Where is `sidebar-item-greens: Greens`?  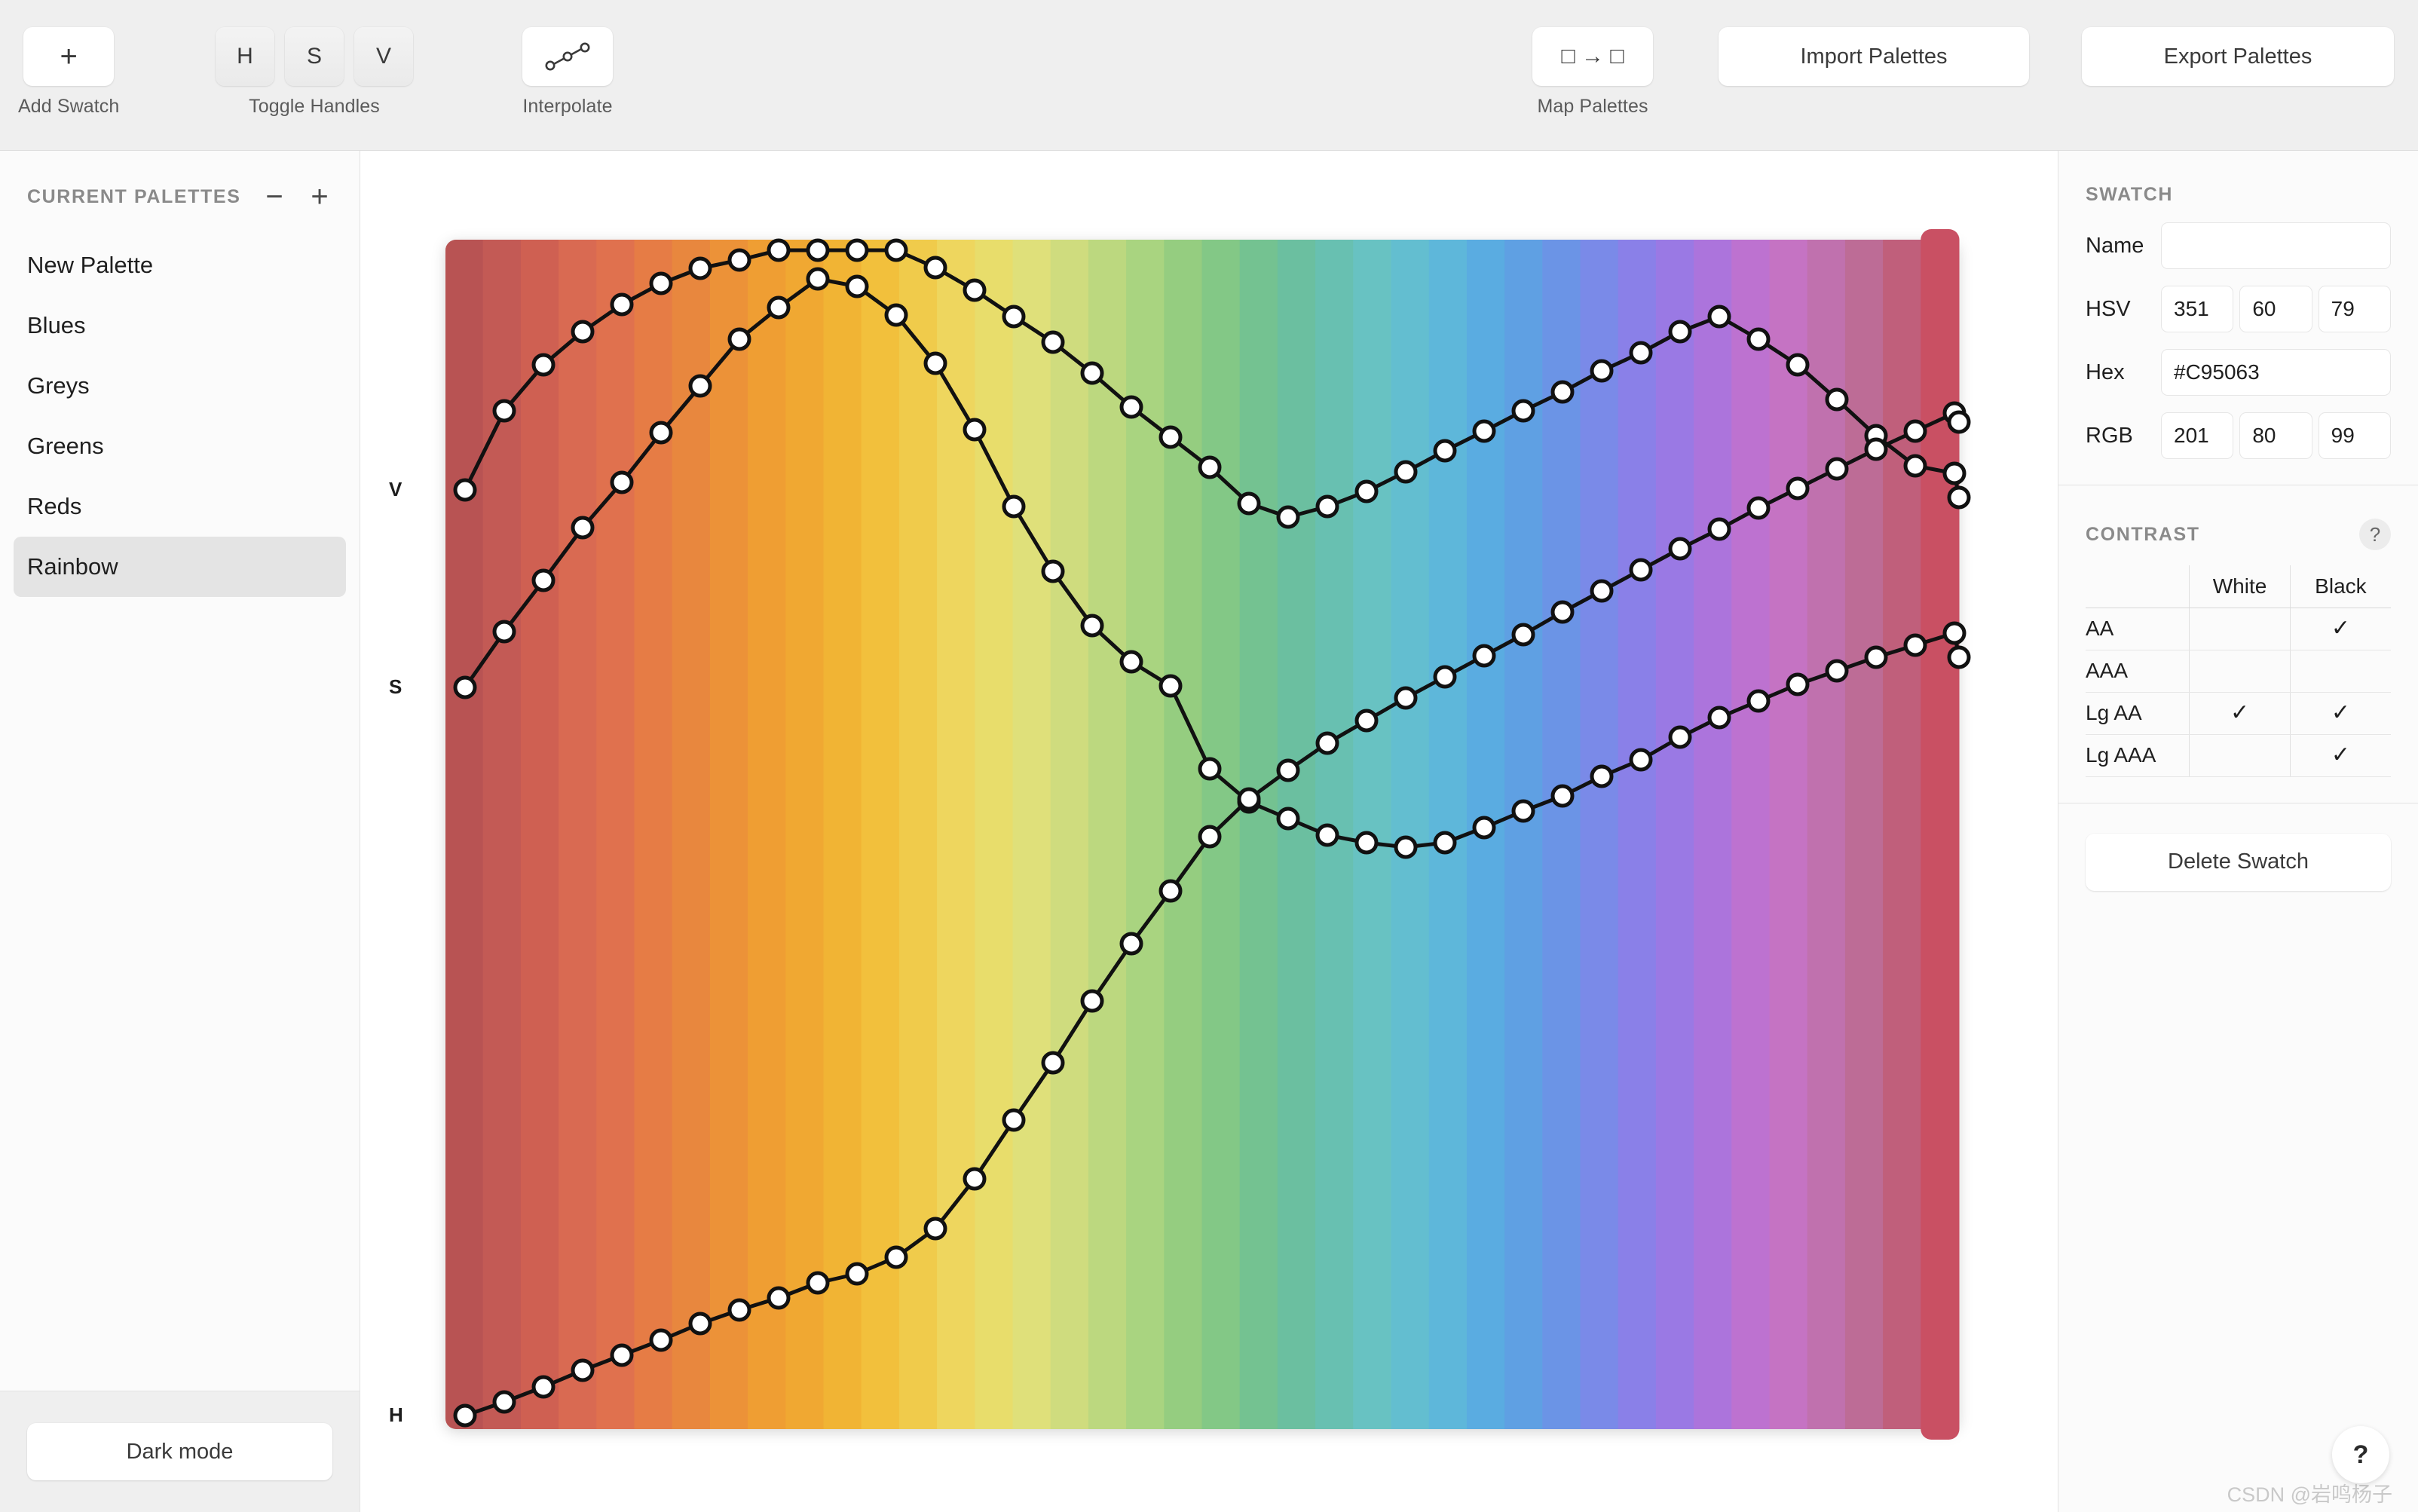 sidebar-item-greens: Greens is located at coordinates (180, 446).